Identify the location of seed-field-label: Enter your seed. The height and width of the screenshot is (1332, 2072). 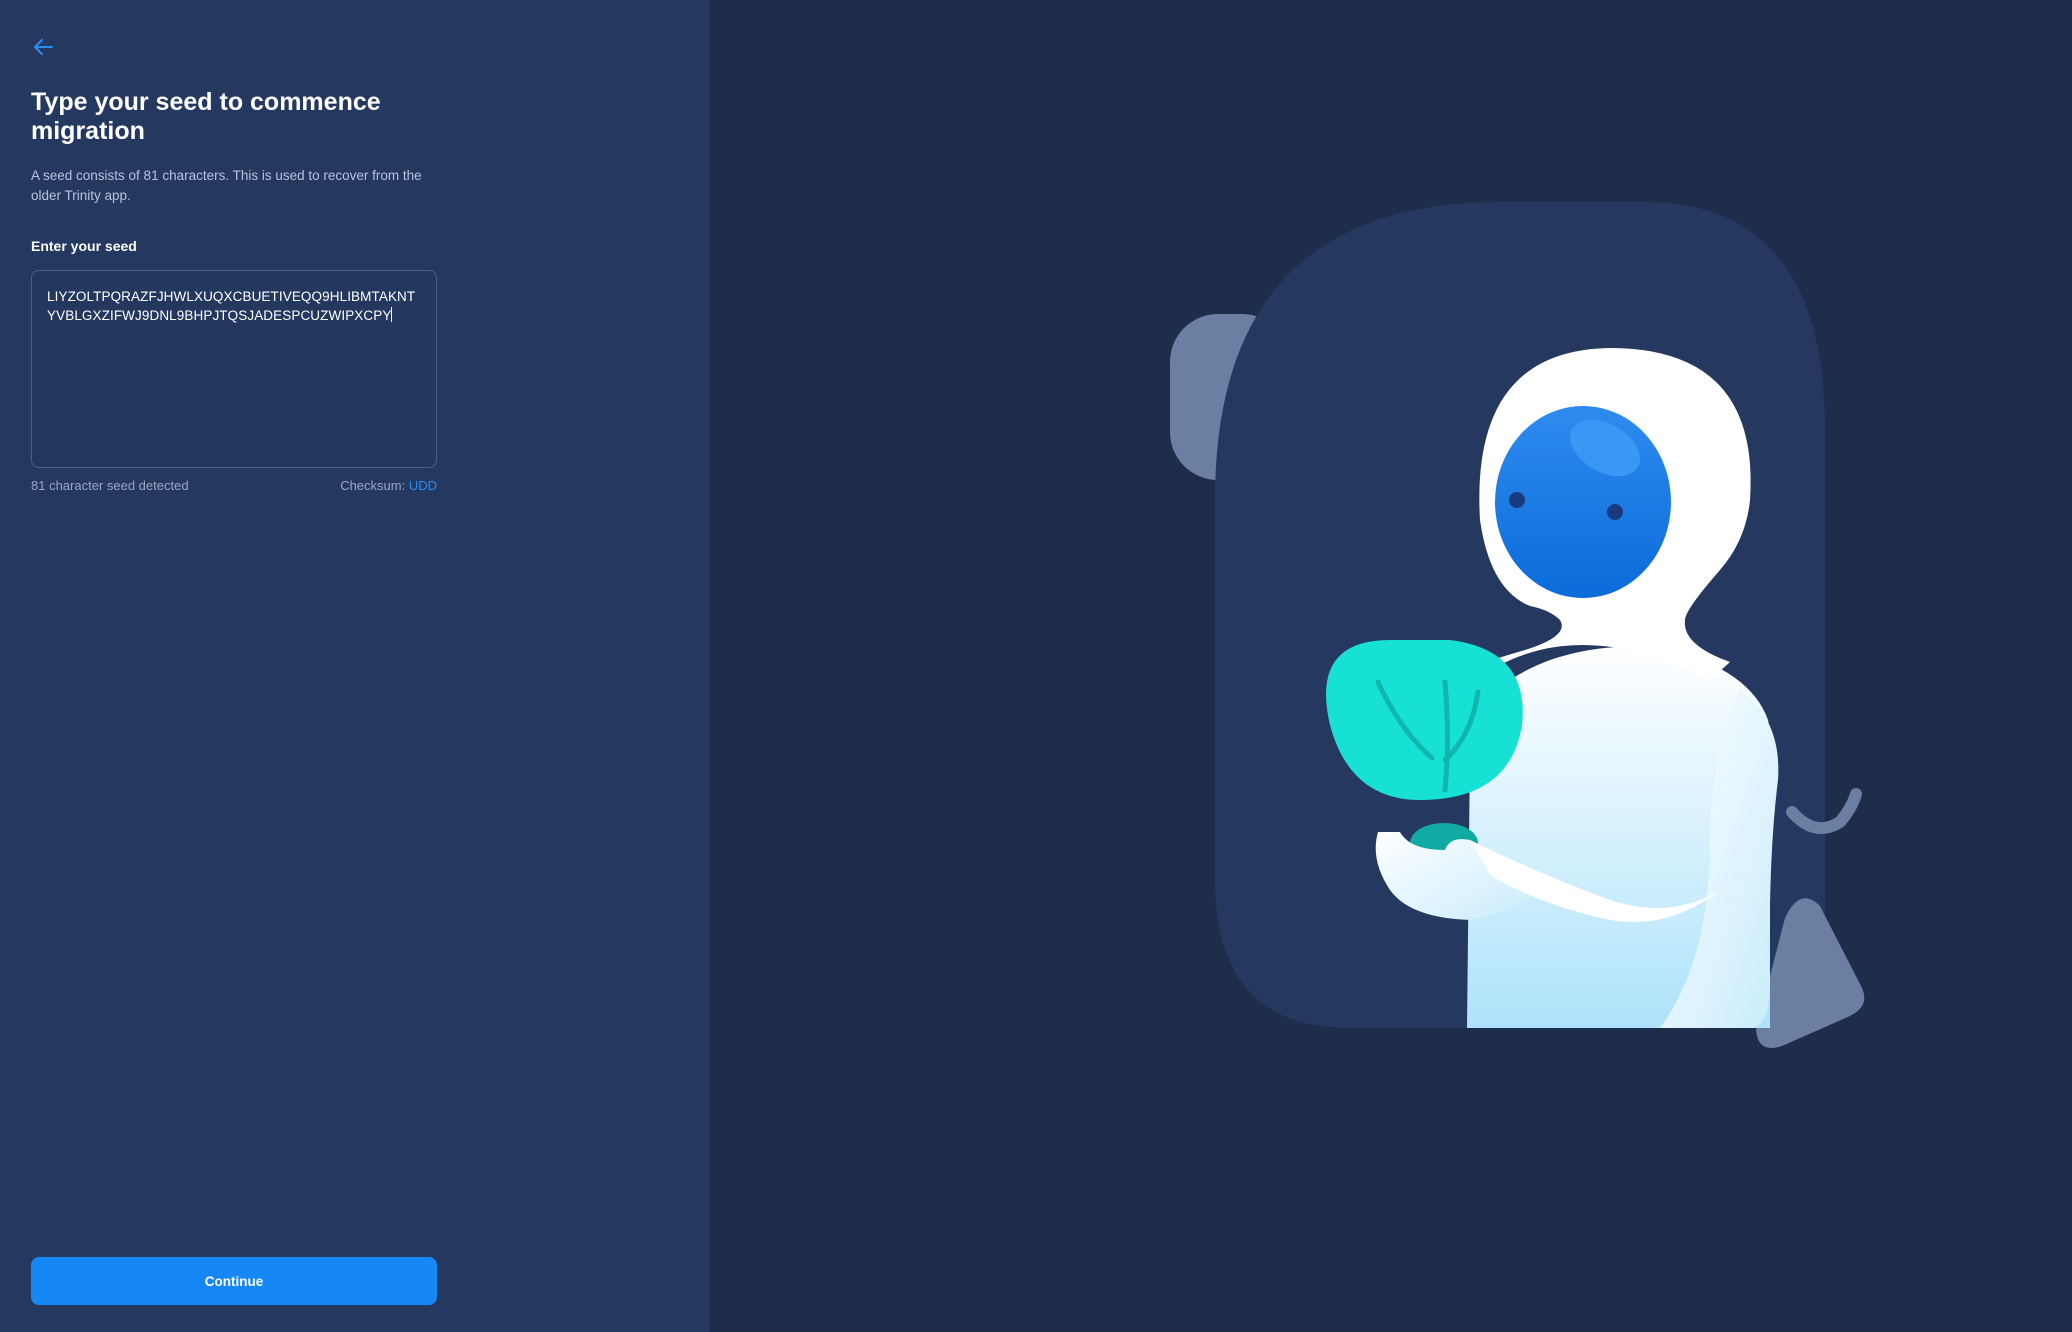
(84, 246).